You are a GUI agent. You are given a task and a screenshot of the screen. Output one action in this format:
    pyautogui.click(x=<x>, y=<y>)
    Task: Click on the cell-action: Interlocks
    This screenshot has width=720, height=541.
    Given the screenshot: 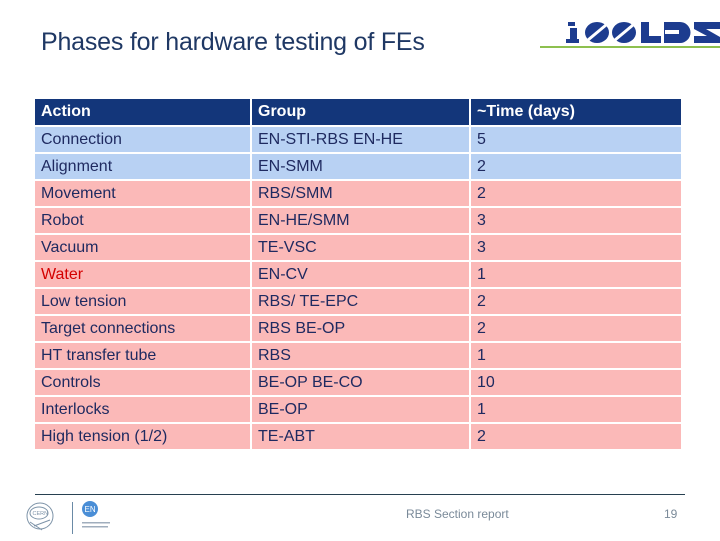 What is the action you would take?
    pyautogui.click(x=142, y=409)
    